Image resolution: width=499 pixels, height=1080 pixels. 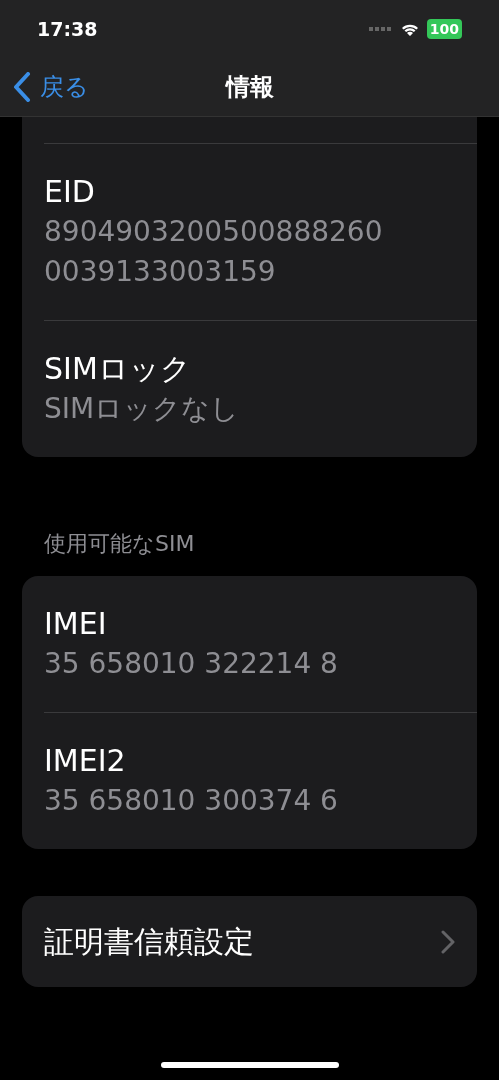 I want to click on wifi-icon, so click(x=409, y=29).